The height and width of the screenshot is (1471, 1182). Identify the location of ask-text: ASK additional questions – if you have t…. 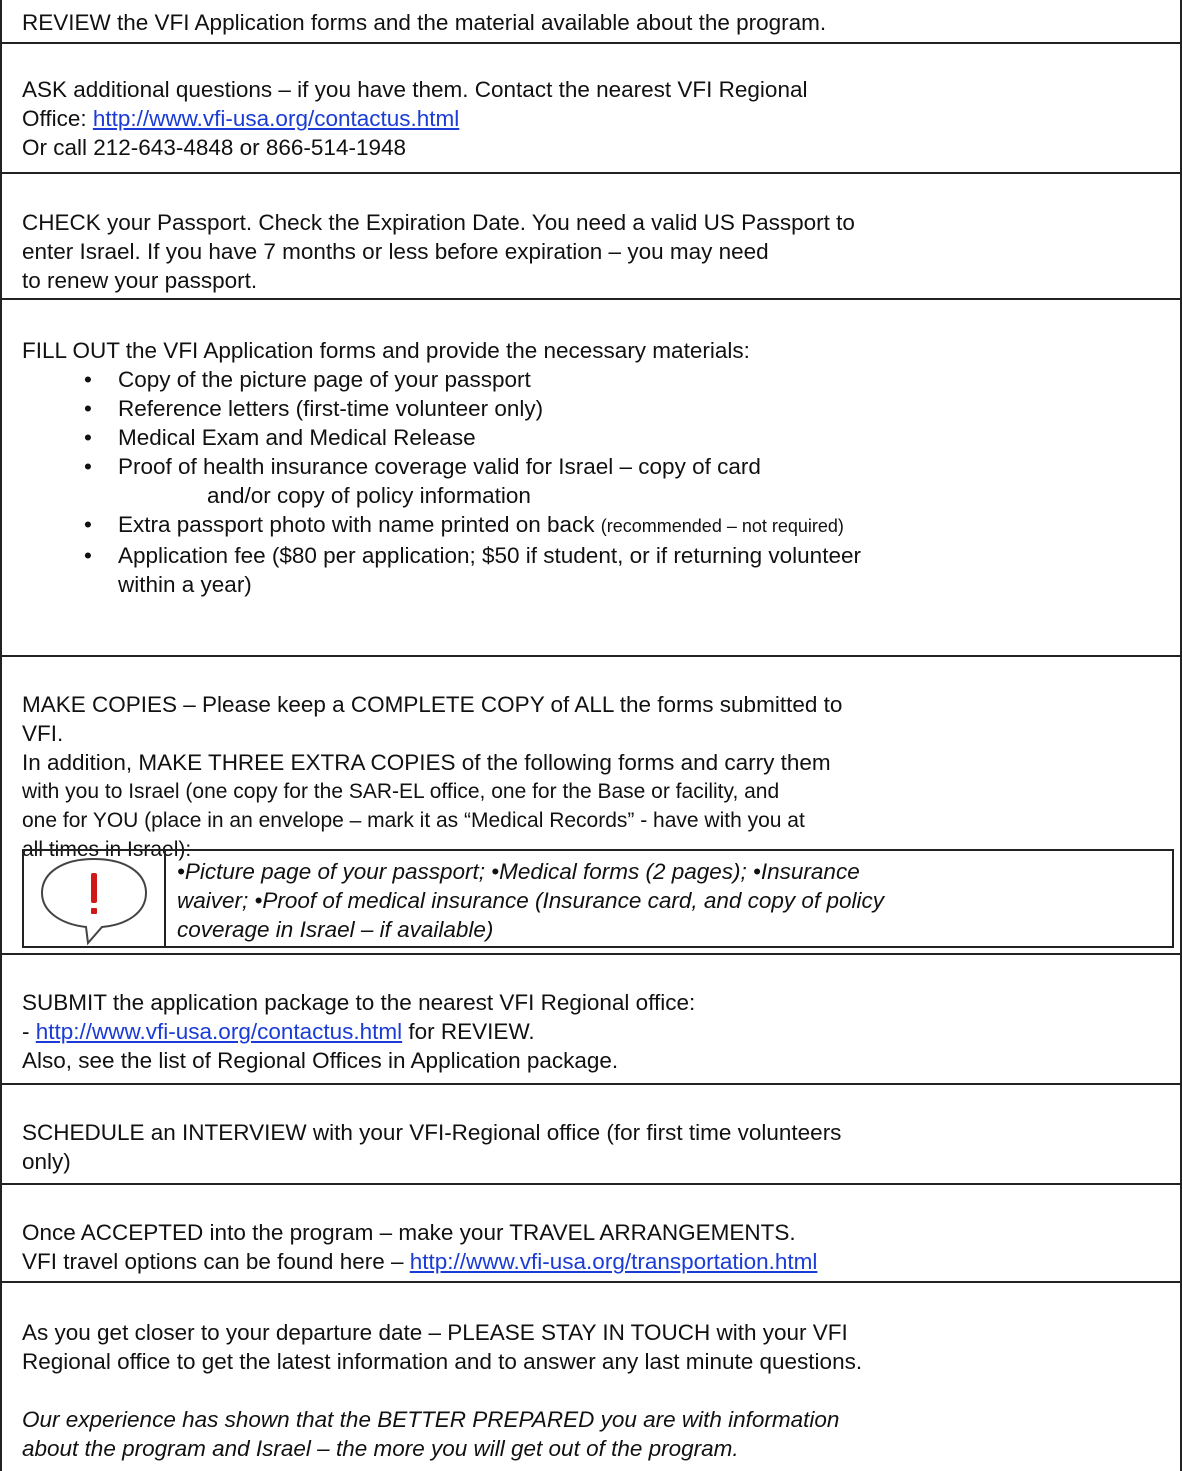
(415, 89).